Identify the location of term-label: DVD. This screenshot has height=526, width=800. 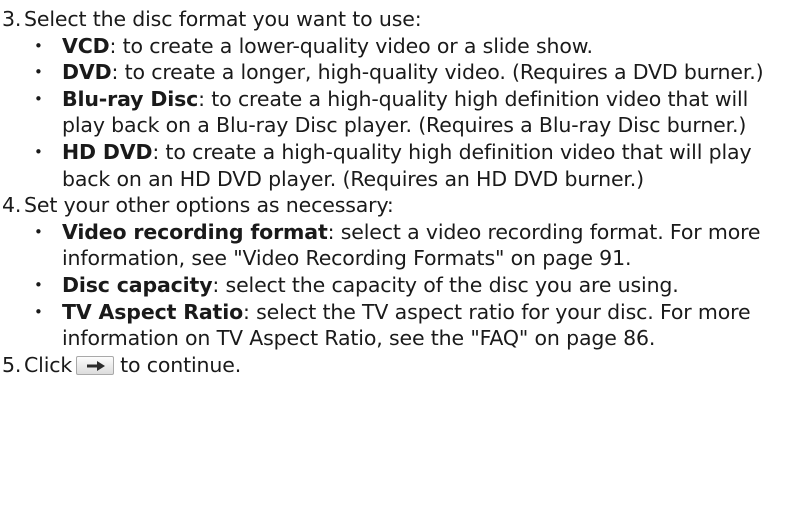
(87, 72).